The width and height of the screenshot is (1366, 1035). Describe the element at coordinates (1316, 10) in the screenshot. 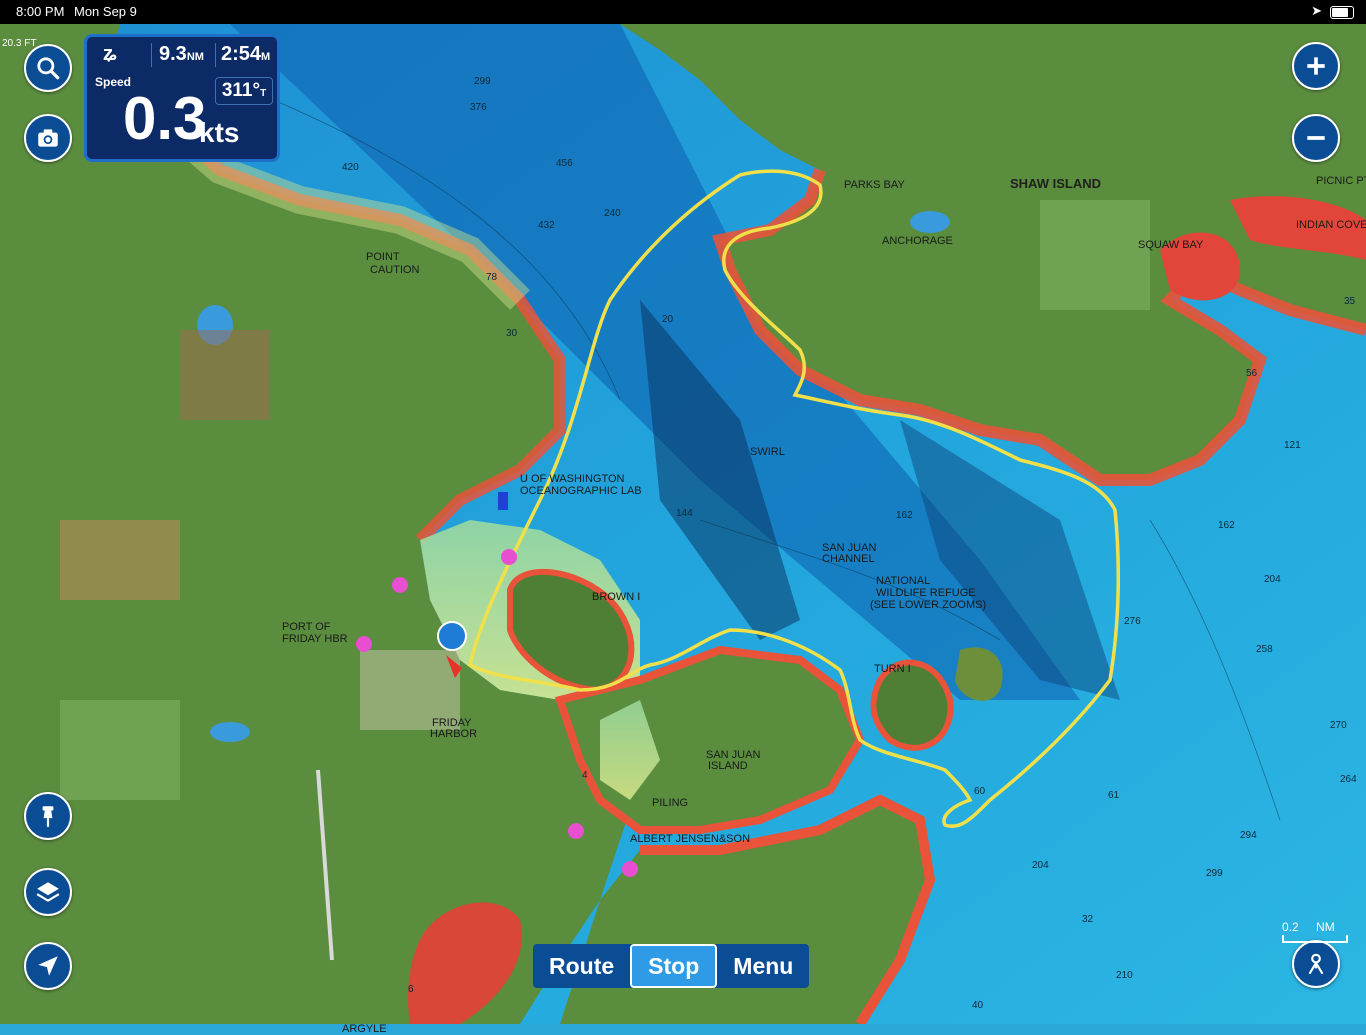

I see `location-arrow-icon: ➤` at that location.